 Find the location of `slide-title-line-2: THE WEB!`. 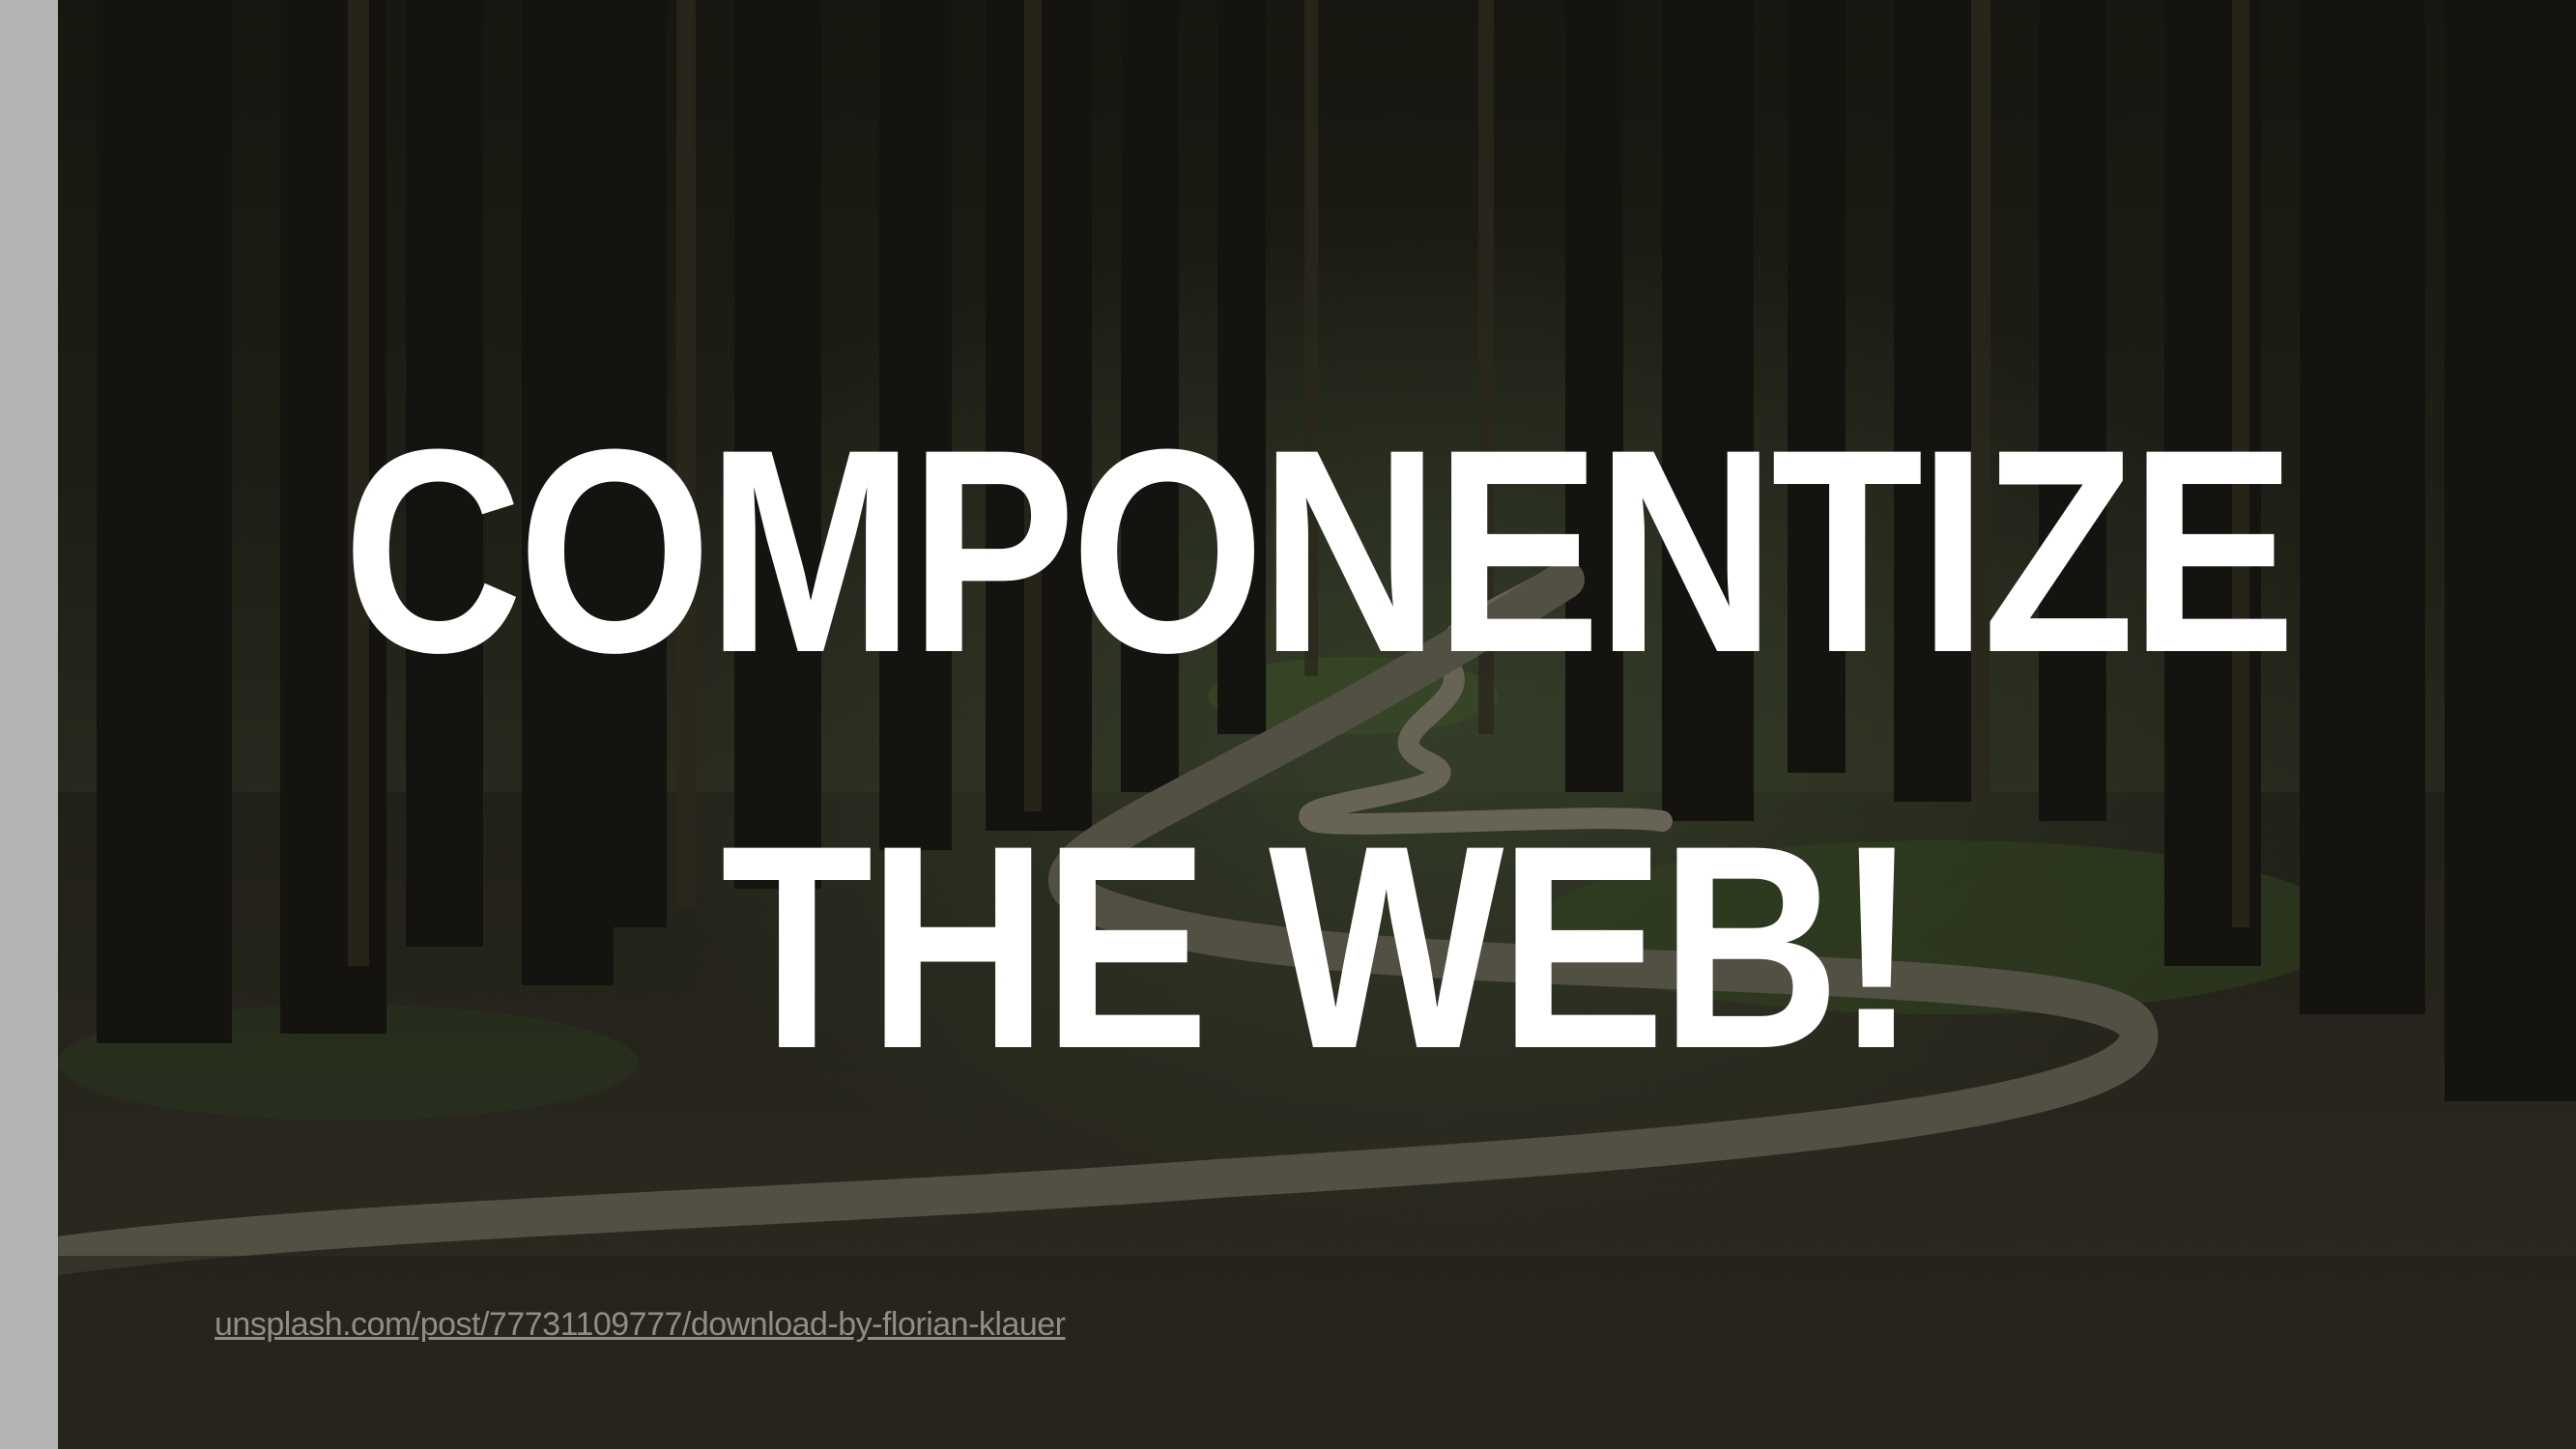

slide-title-line-2: THE WEB! is located at coordinates (1319, 946).